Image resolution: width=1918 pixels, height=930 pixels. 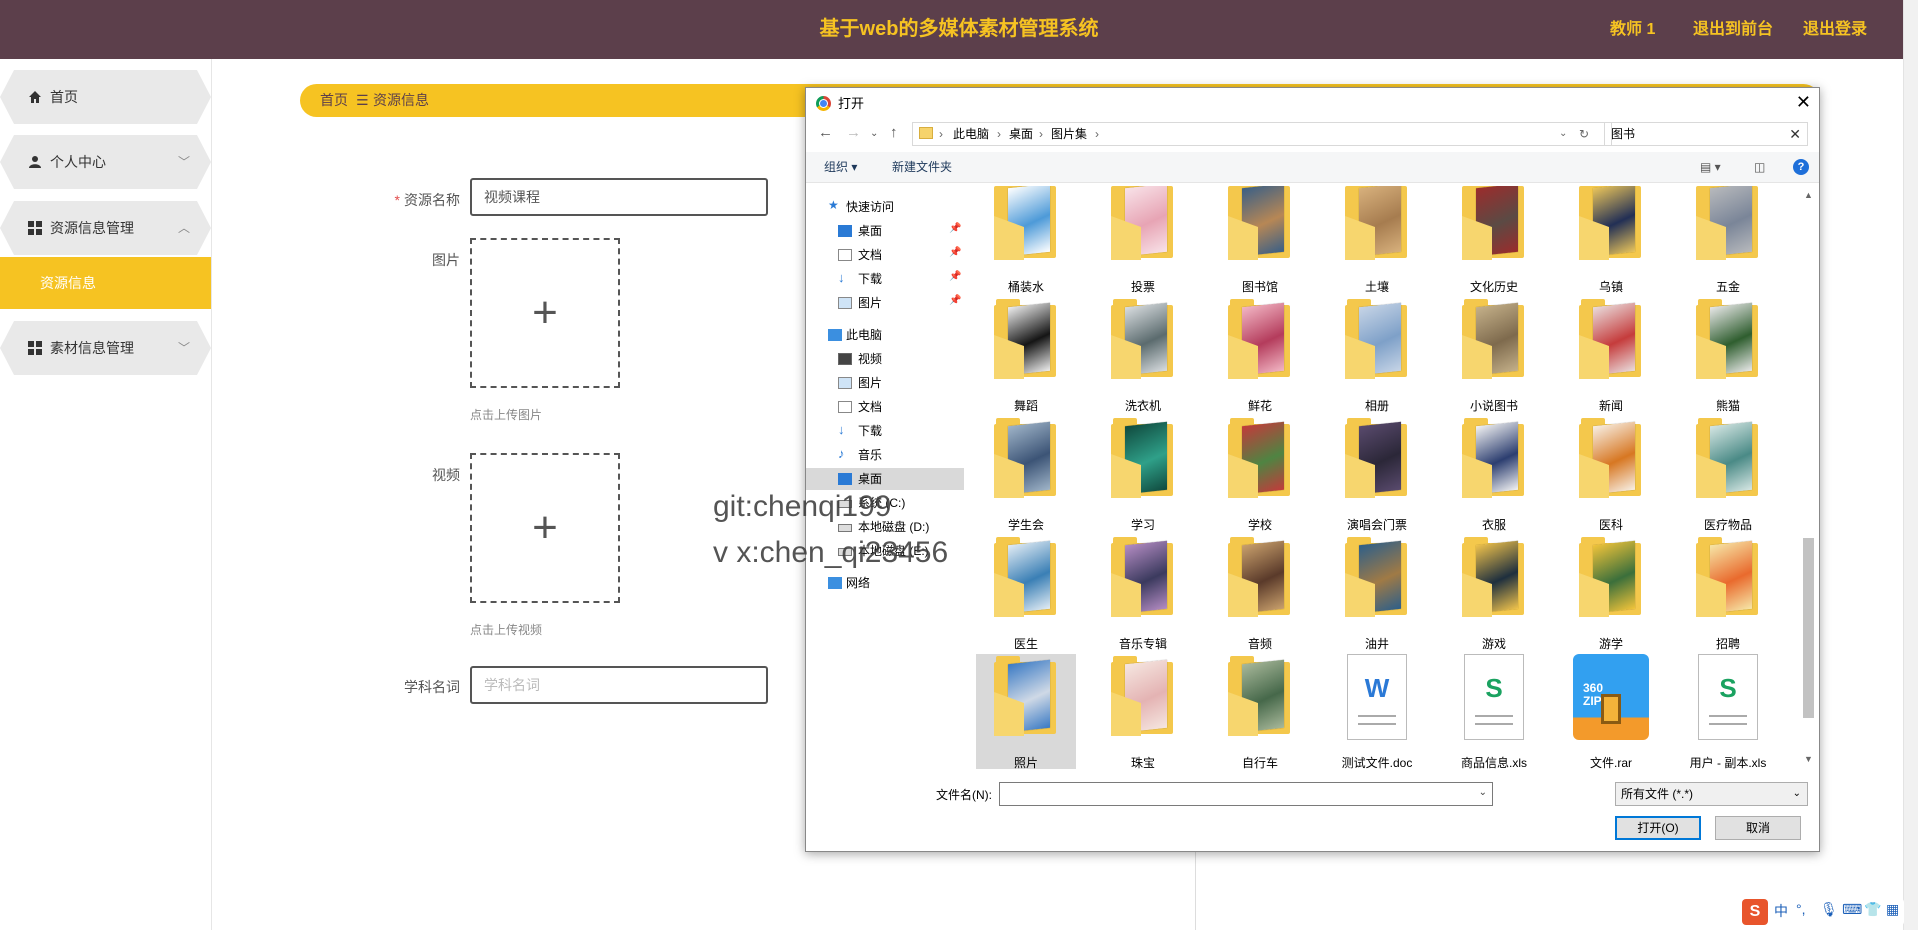 I want to click on address-dropdown-icon: ⌄, so click(x=1563, y=134).